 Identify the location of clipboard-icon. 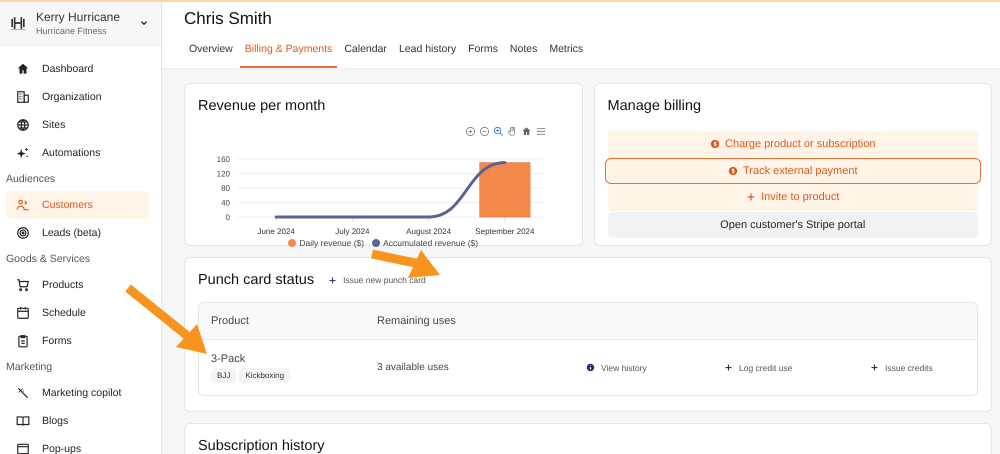
(23, 341).